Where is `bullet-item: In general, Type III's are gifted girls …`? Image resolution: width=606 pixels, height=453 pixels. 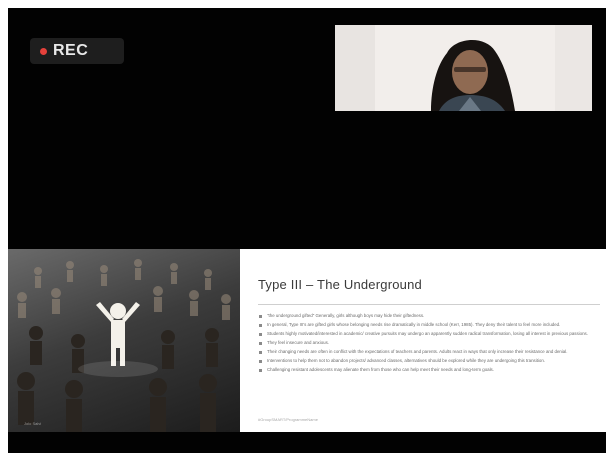
bullet-item: In general, Type III's are gifted girls … is located at coordinates (428, 325).